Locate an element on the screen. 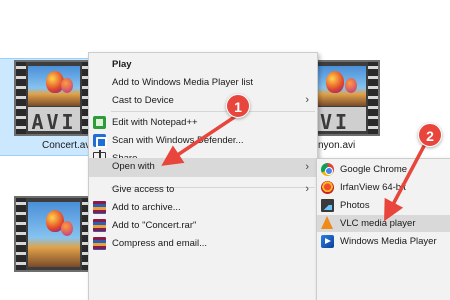 Image resolution: width=450 pixels, height=300 pixels. vlc-icon is located at coordinates (327, 222).